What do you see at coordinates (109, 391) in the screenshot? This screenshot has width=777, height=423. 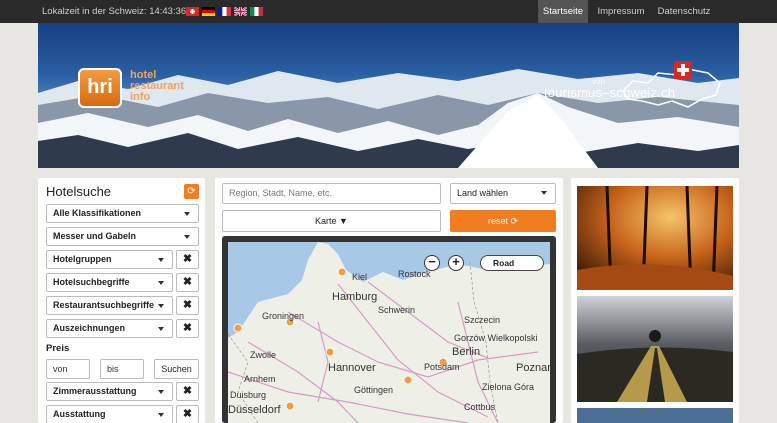 I see `filter-zimmerausstattung: Zimmerausstattung` at bounding box center [109, 391].